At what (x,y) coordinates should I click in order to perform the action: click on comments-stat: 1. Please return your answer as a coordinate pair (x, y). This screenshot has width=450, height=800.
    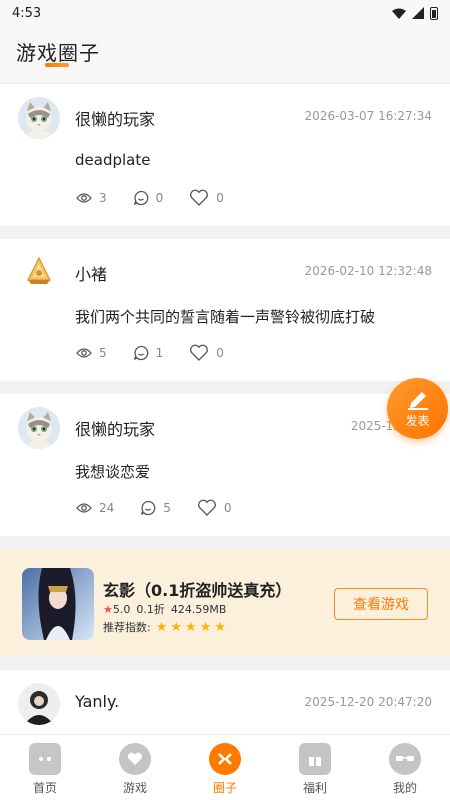
    Looking at the image, I should click on (148, 353).